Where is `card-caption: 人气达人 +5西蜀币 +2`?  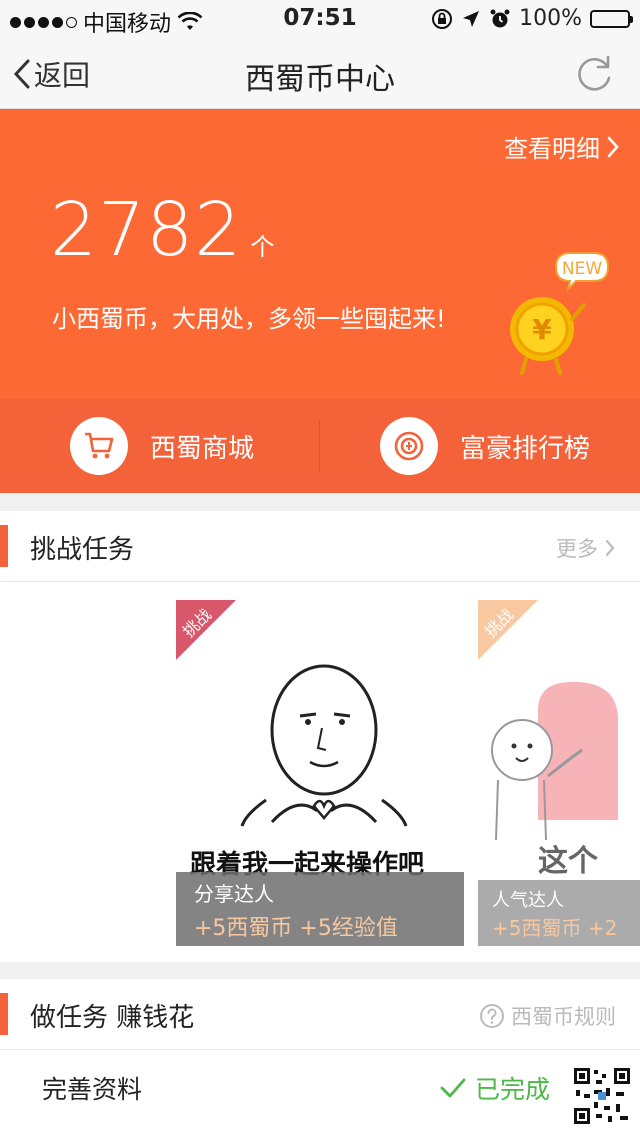
card-caption: 人气达人 +5西蜀币 +2 is located at coordinates (559, 913).